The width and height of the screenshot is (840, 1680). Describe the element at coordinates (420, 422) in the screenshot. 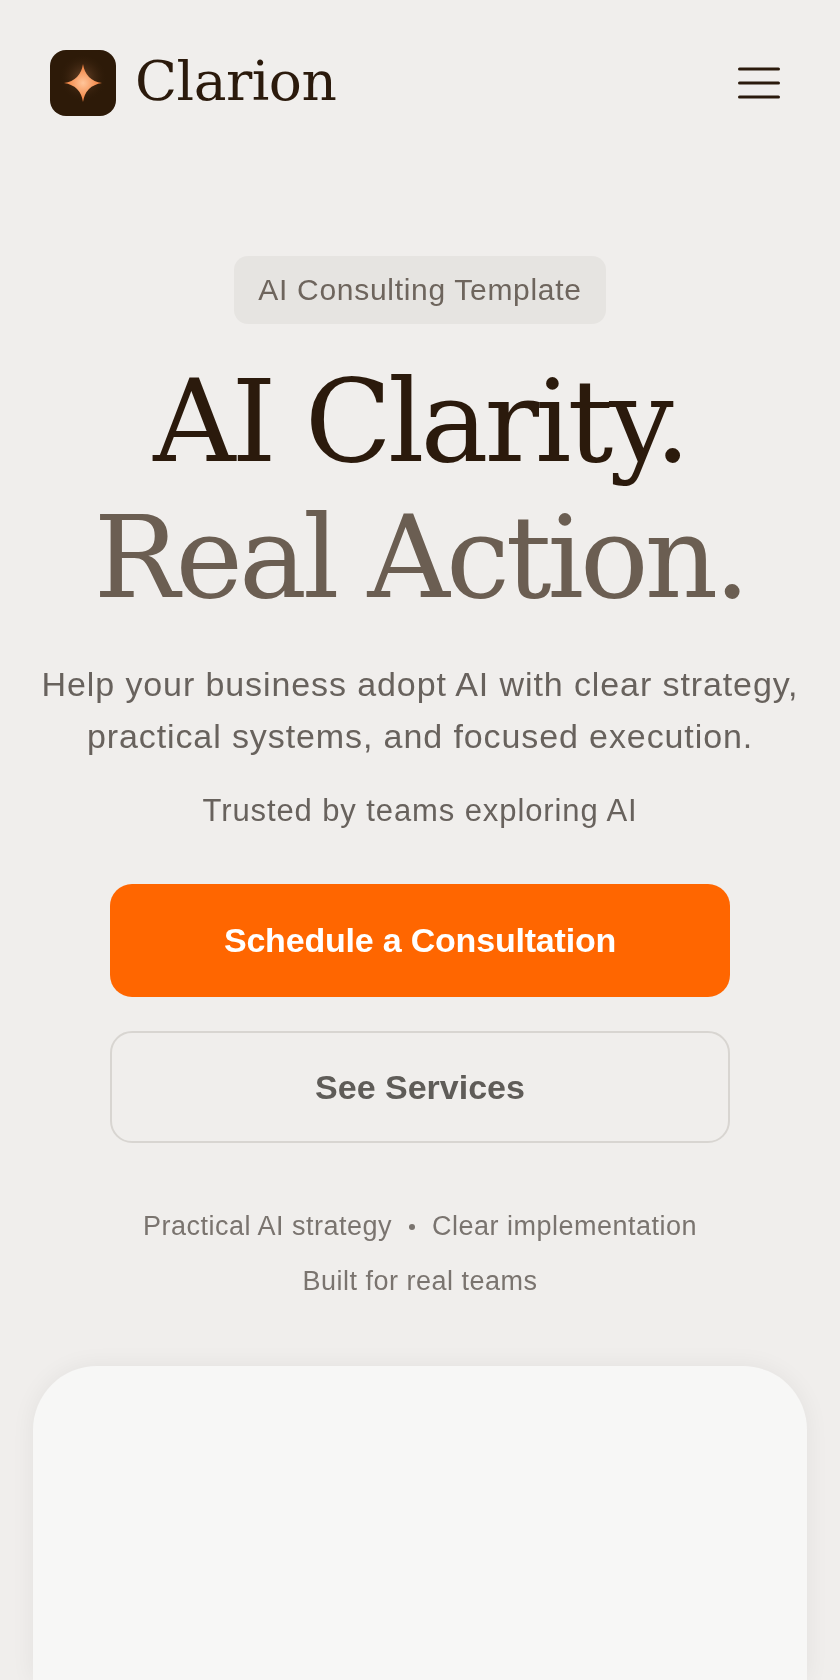

I see `headline-line: AI Clarity.` at that location.